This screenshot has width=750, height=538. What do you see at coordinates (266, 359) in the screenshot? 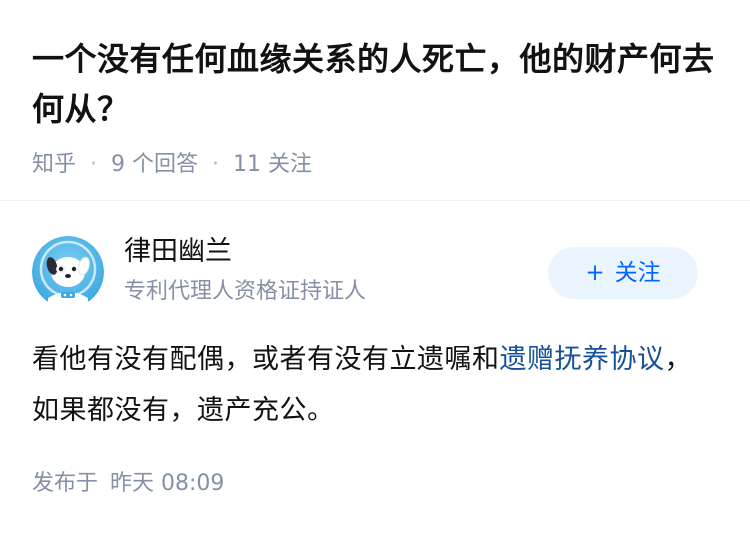
I see `answer-text-part: 看他有没有配偶，或者有没有立遗嘱和` at bounding box center [266, 359].